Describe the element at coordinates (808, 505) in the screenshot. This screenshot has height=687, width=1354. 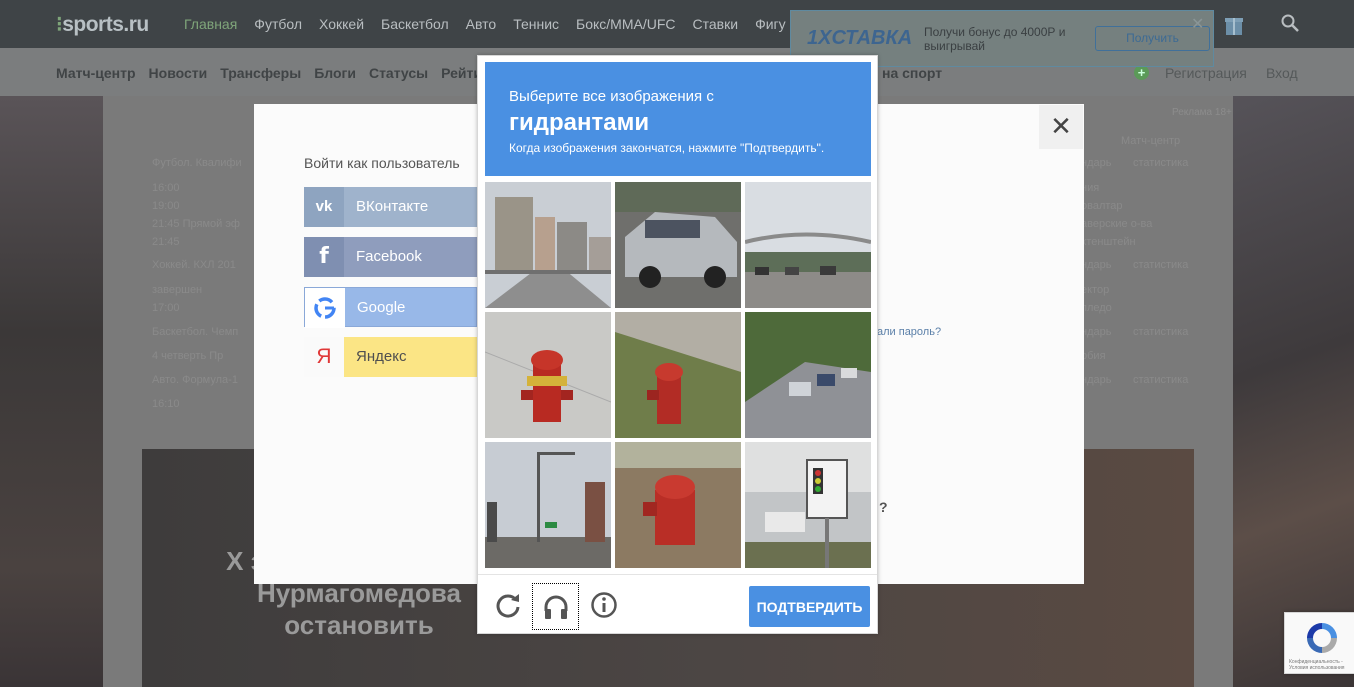
I see `captcha-tile-red-light-sign` at that location.